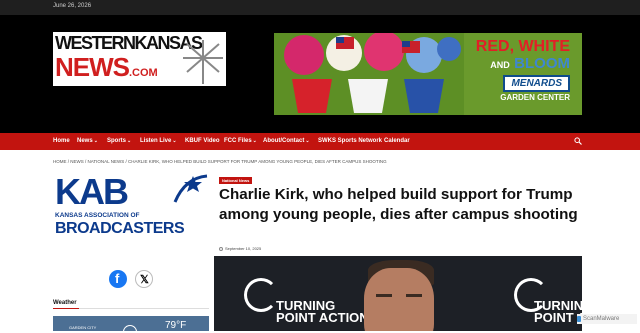 The width and height of the screenshot is (640, 333). I want to click on person-left-brow, so click(384, 295).